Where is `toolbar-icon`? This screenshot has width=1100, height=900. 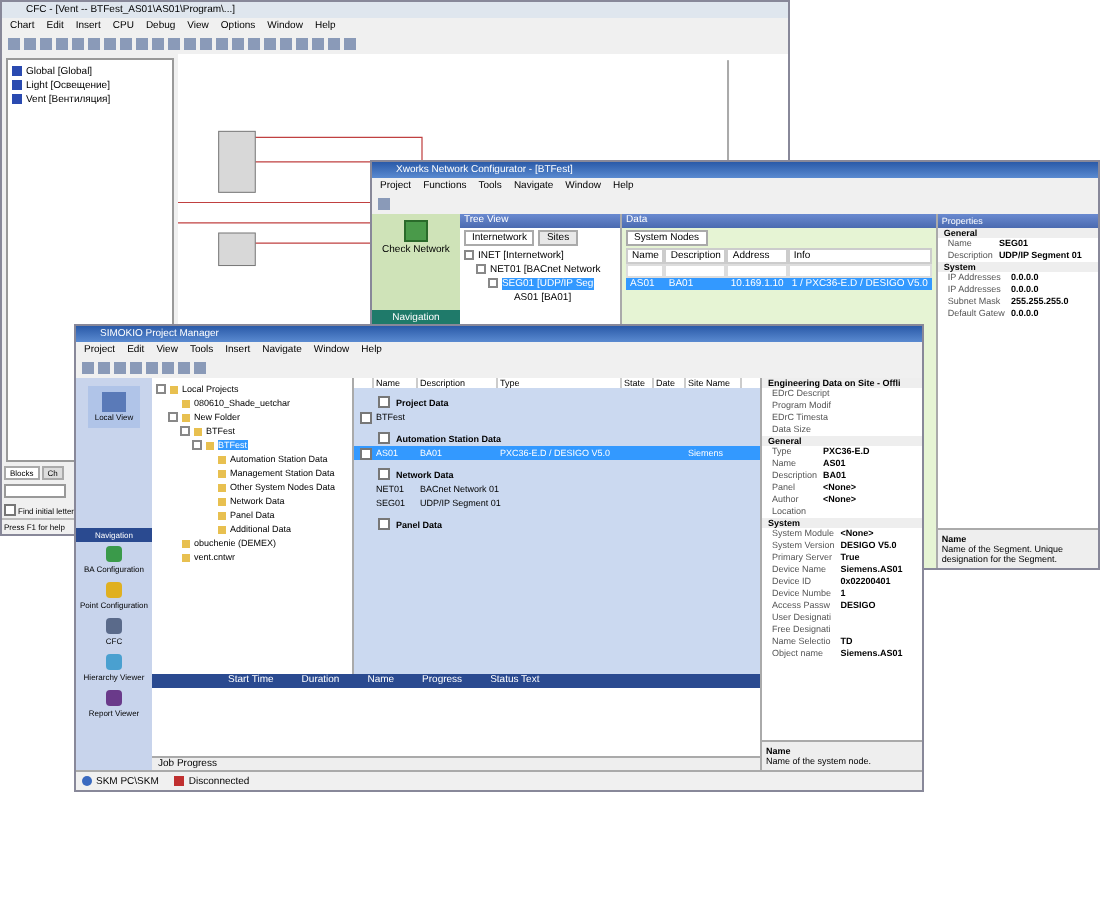 toolbar-icon is located at coordinates (384, 204).